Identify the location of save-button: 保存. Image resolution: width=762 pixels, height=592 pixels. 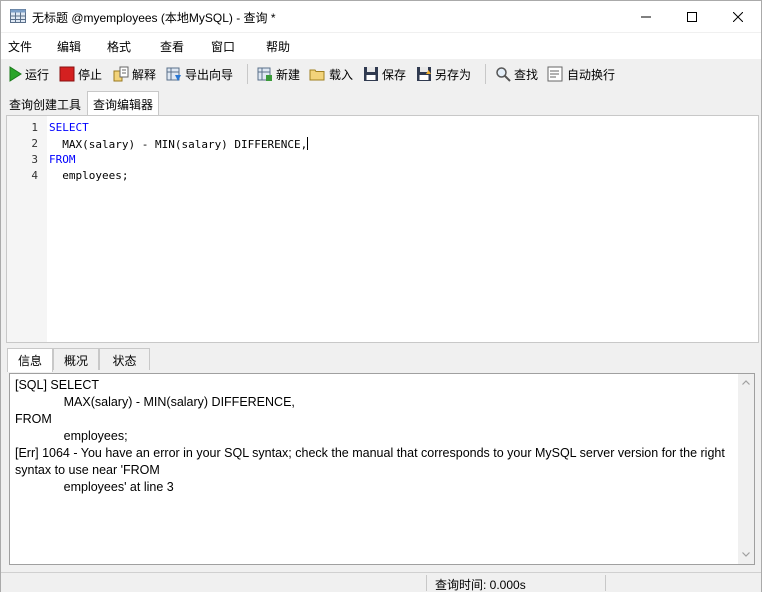
(384, 74).